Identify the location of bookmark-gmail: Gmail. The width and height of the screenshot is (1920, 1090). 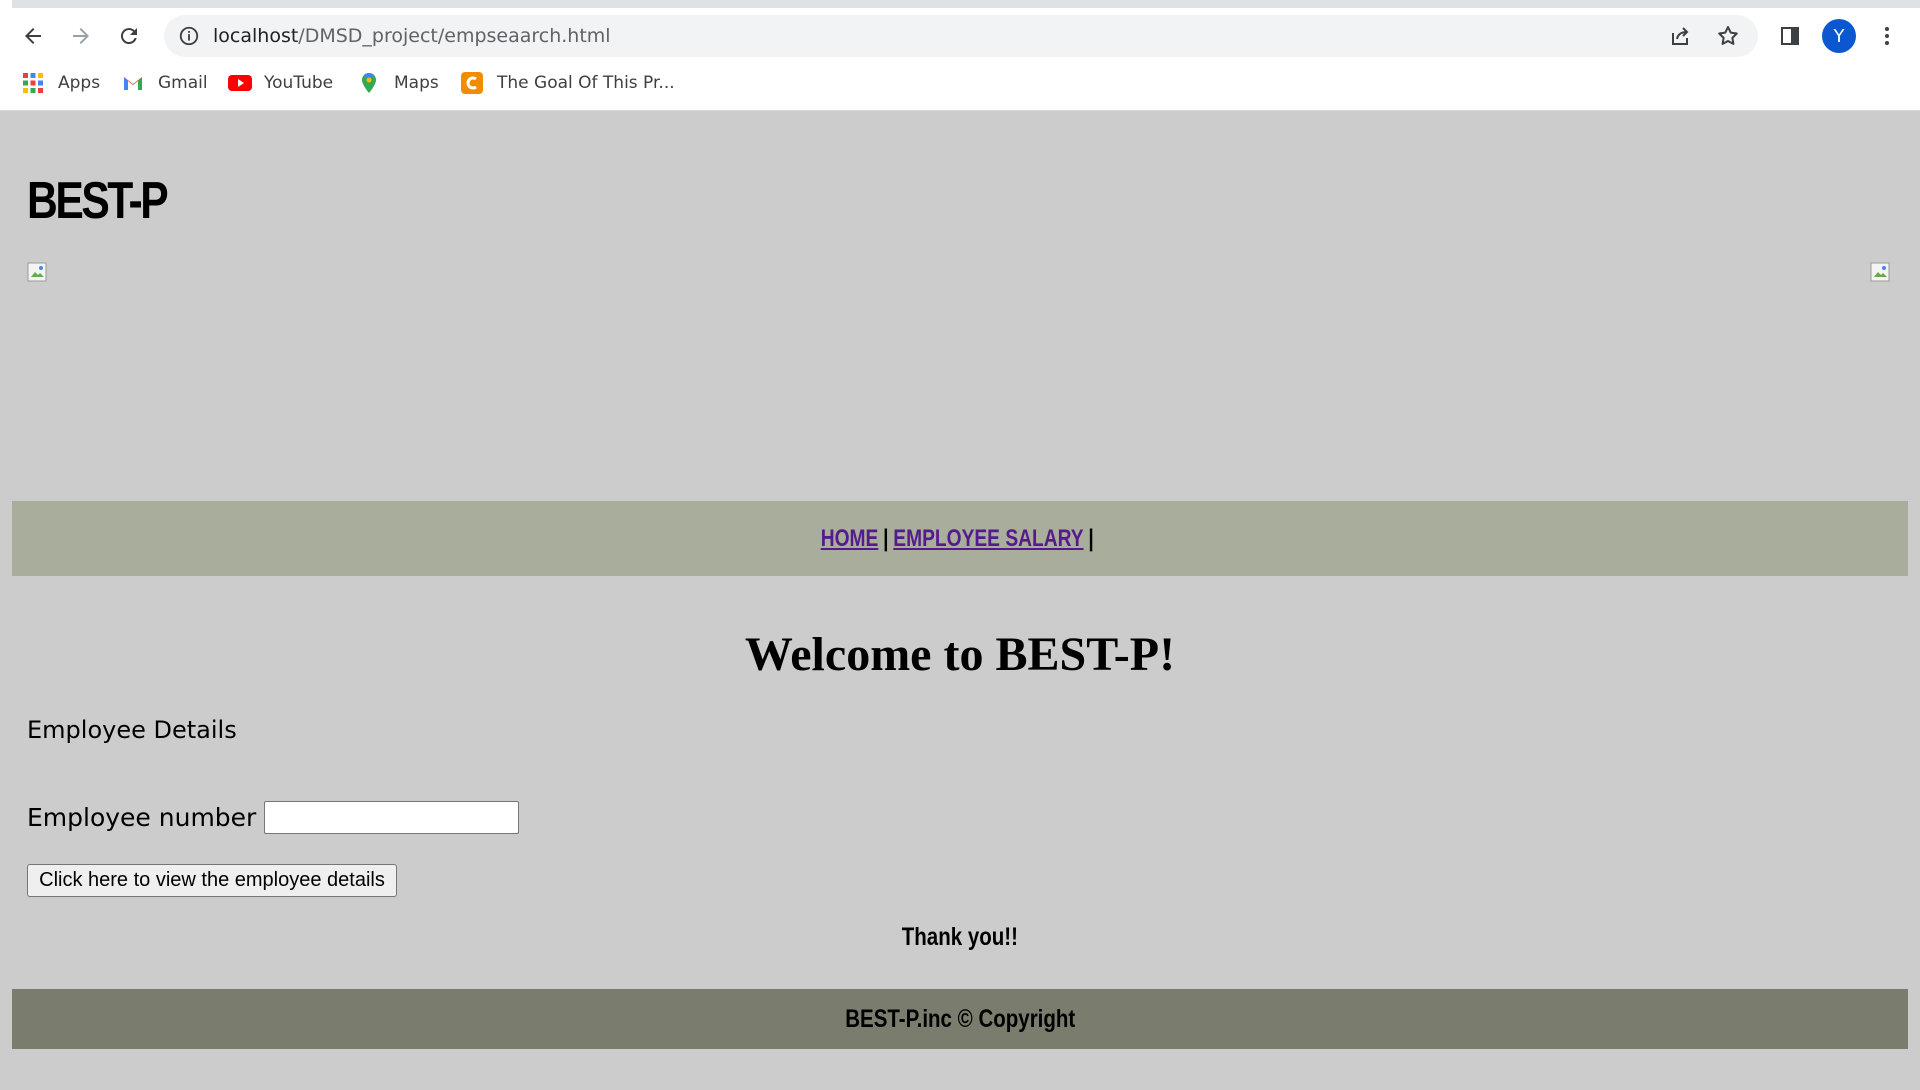
(165, 83).